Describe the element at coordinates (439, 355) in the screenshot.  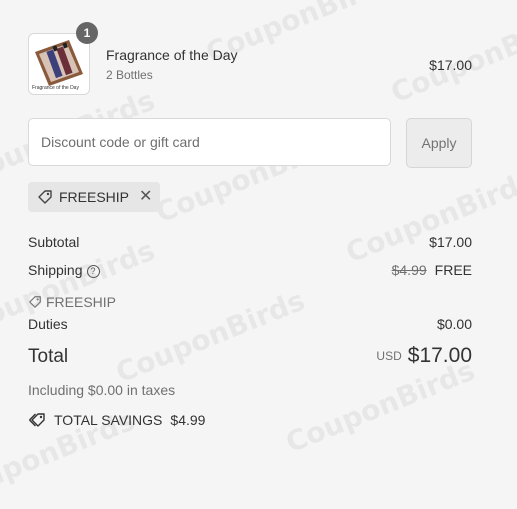
I see `total-value: $17.00` at that location.